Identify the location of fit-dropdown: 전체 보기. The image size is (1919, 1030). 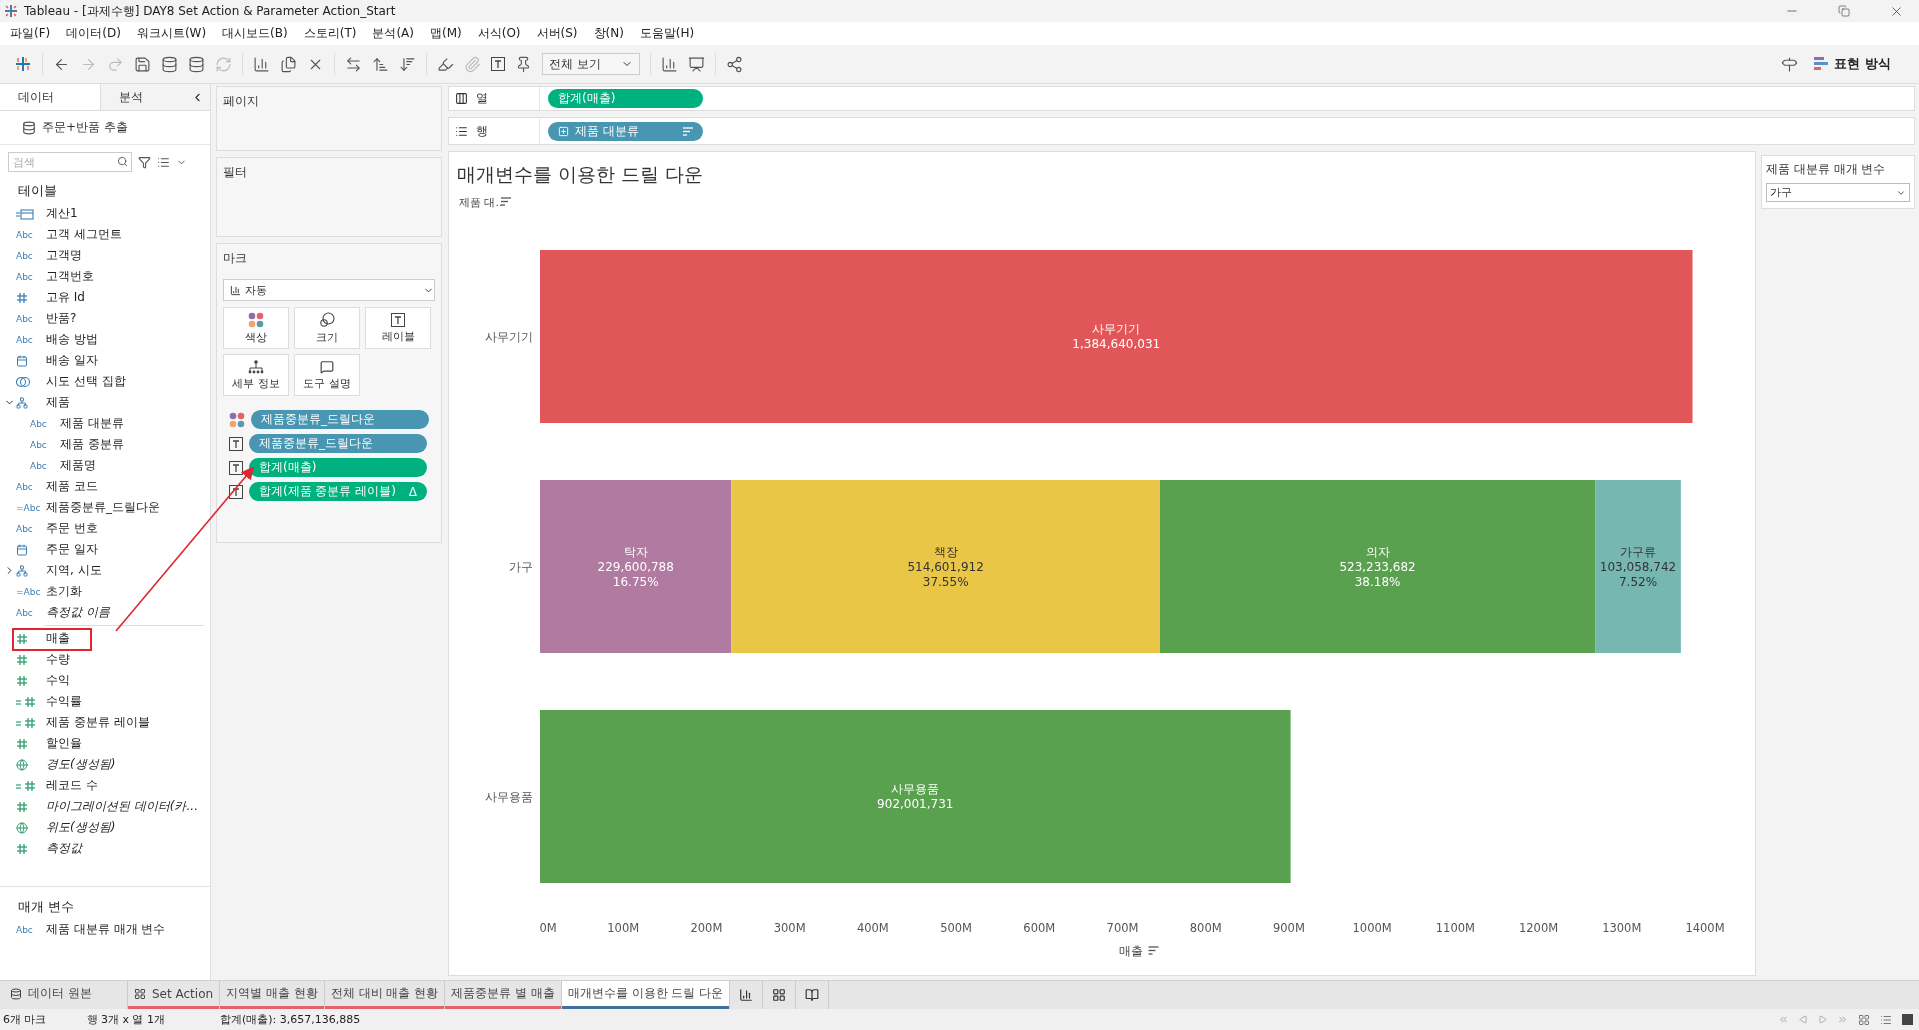
(591, 64).